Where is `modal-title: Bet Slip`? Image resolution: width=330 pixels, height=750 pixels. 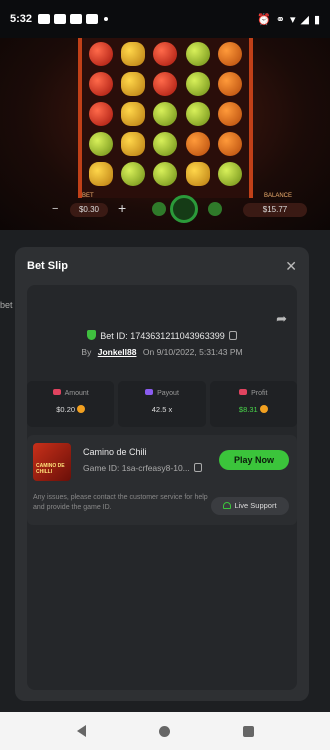 modal-title: Bet Slip is located at coordinates (47, 266).